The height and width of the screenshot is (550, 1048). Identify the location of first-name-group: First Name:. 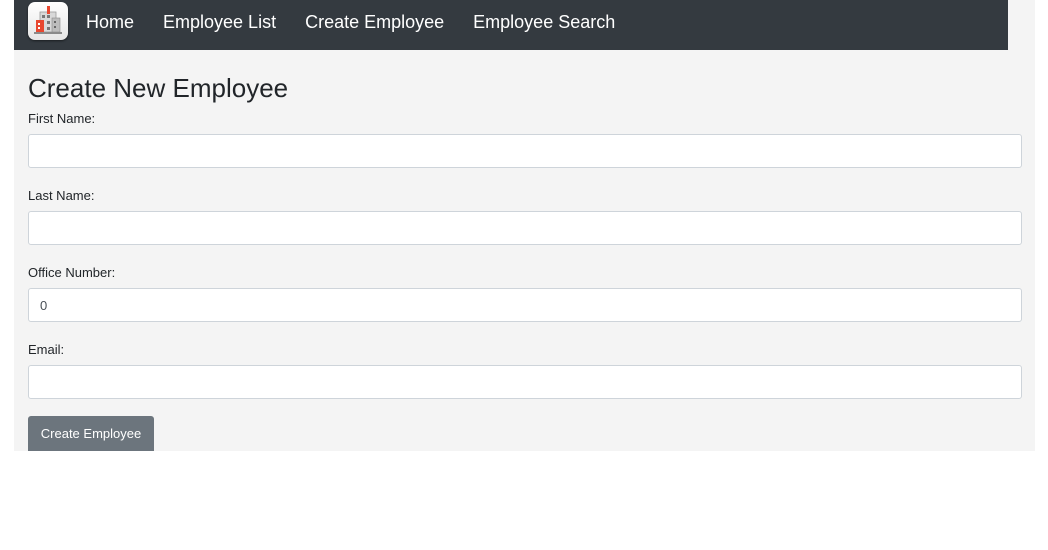
(525, 139).